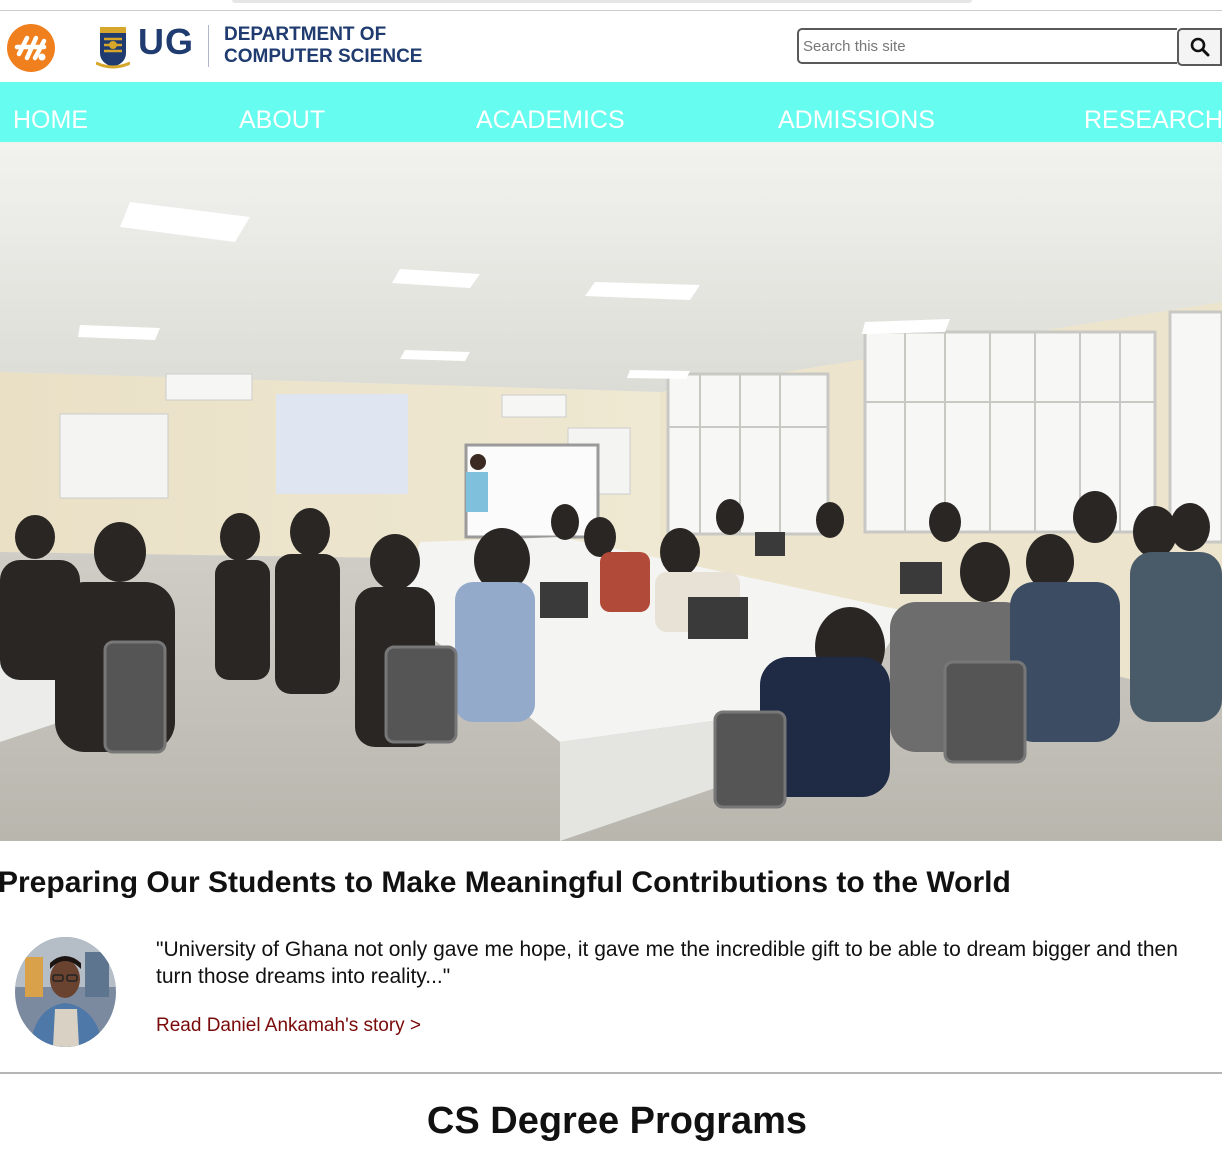 The height and width of the screenshot is (1168, 1222). What do you see at coordinates (611, 1073) in the screenshot?
I see `section-divider` at bounding box center [611, 1073].